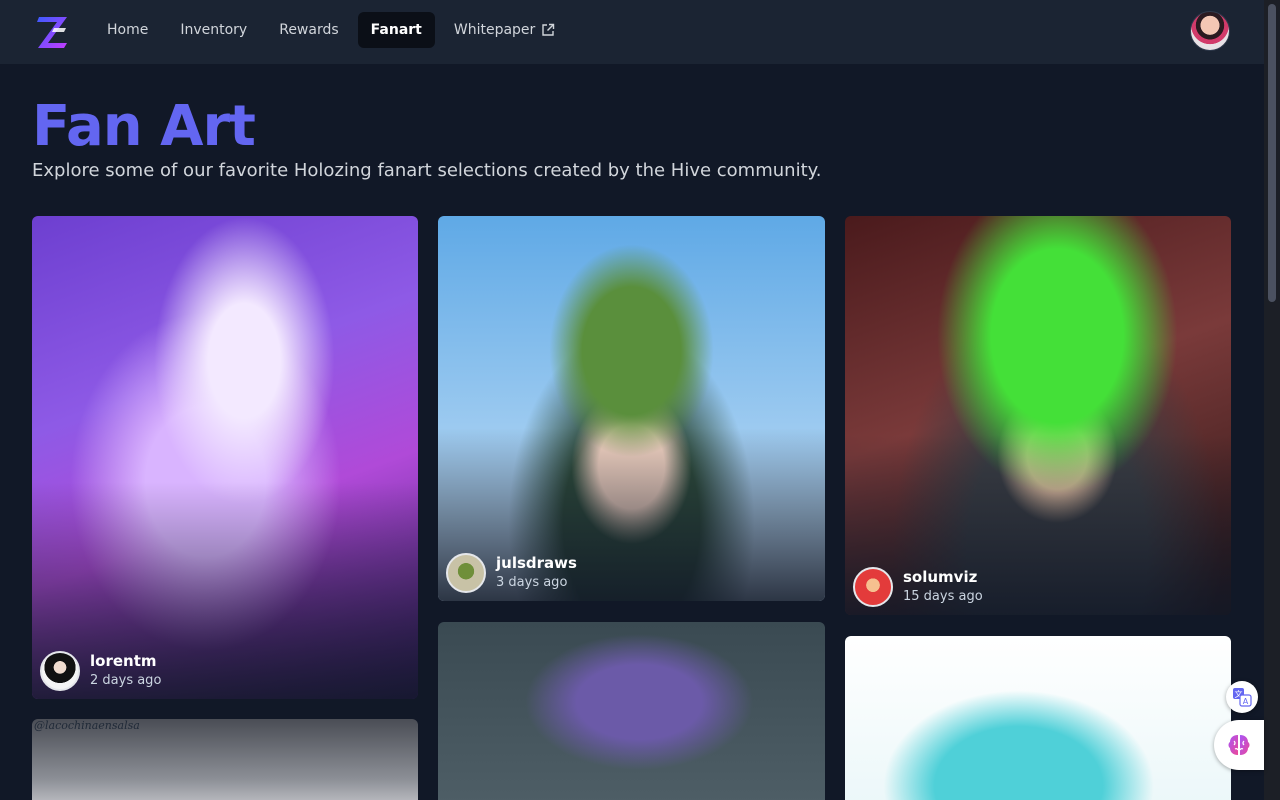 The height and width of the screenshot is (800, 1280). What do you see at coordinates (536, 563) in the screenshot?
I see `author-name: julsdraws` at bounding box center [536, 563].